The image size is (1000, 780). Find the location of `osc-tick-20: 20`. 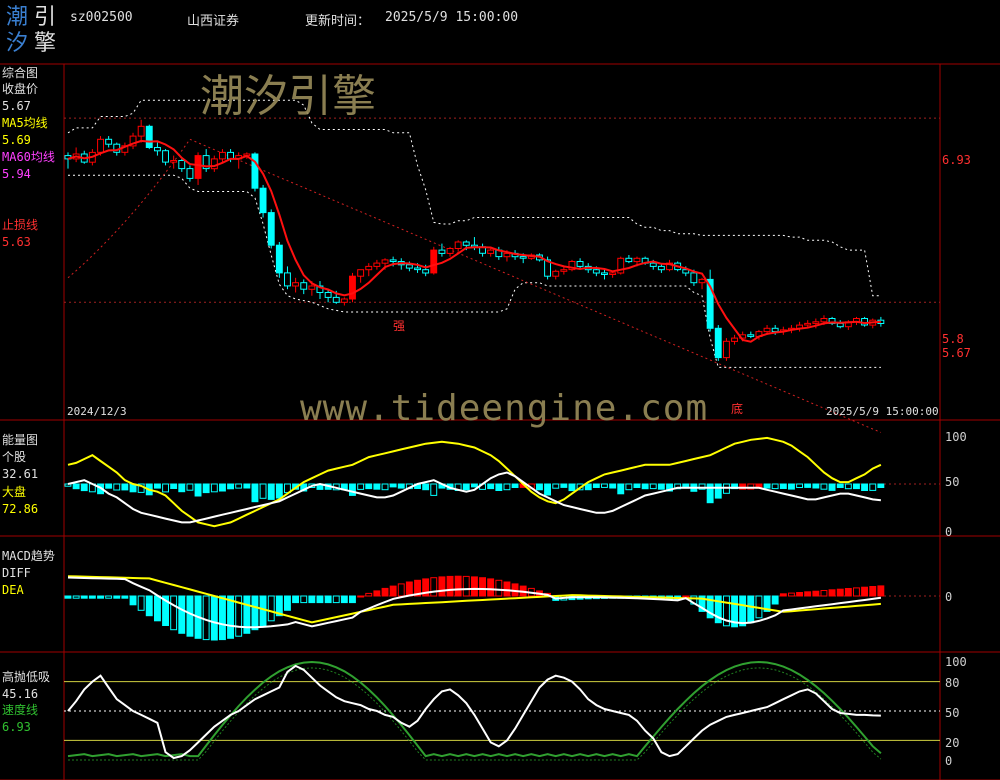

osc-tick-20: 20 is located at coordinates (952, 743).